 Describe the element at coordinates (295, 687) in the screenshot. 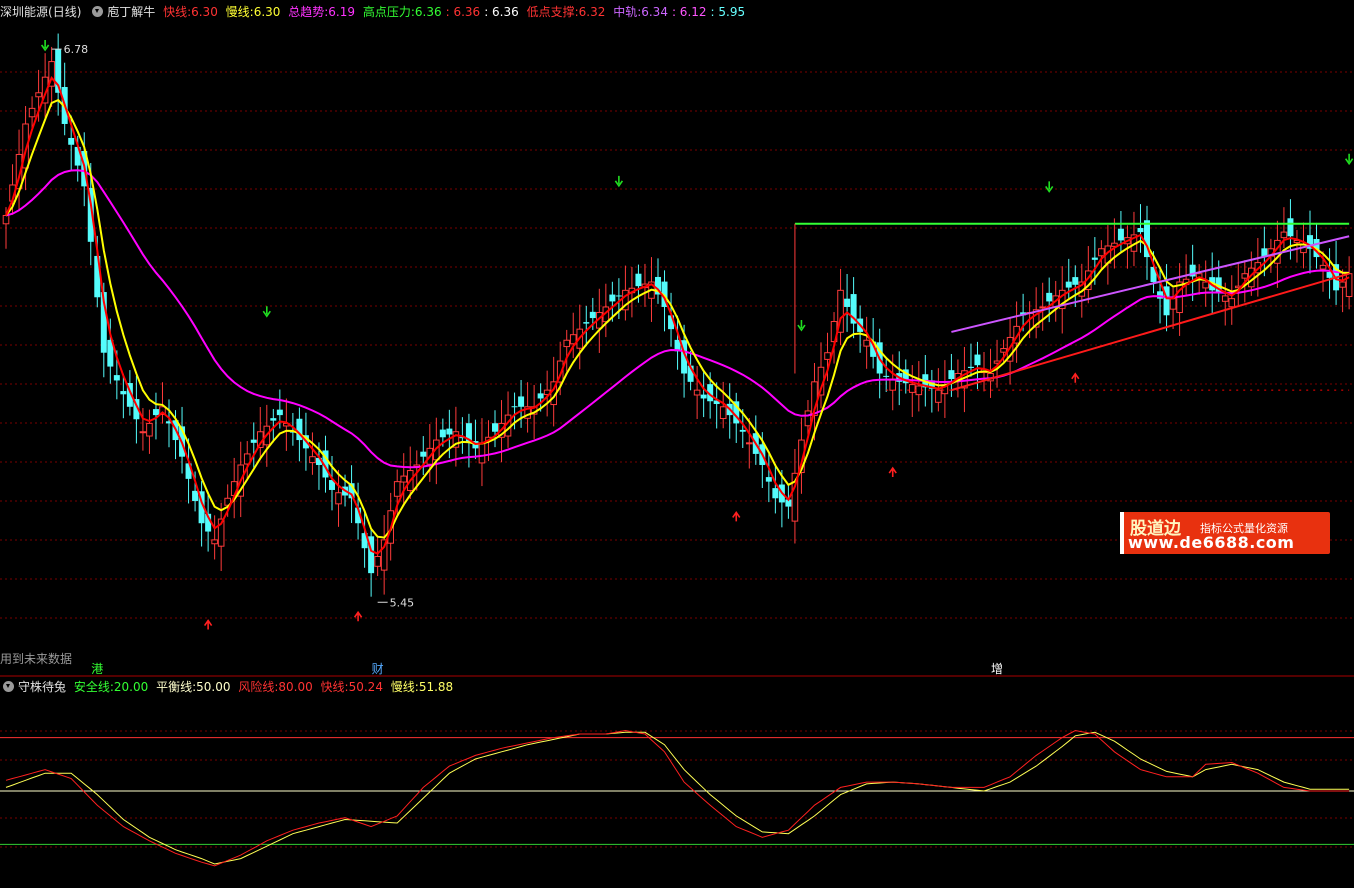

I see `risk-line-value: 80.00` at that location.